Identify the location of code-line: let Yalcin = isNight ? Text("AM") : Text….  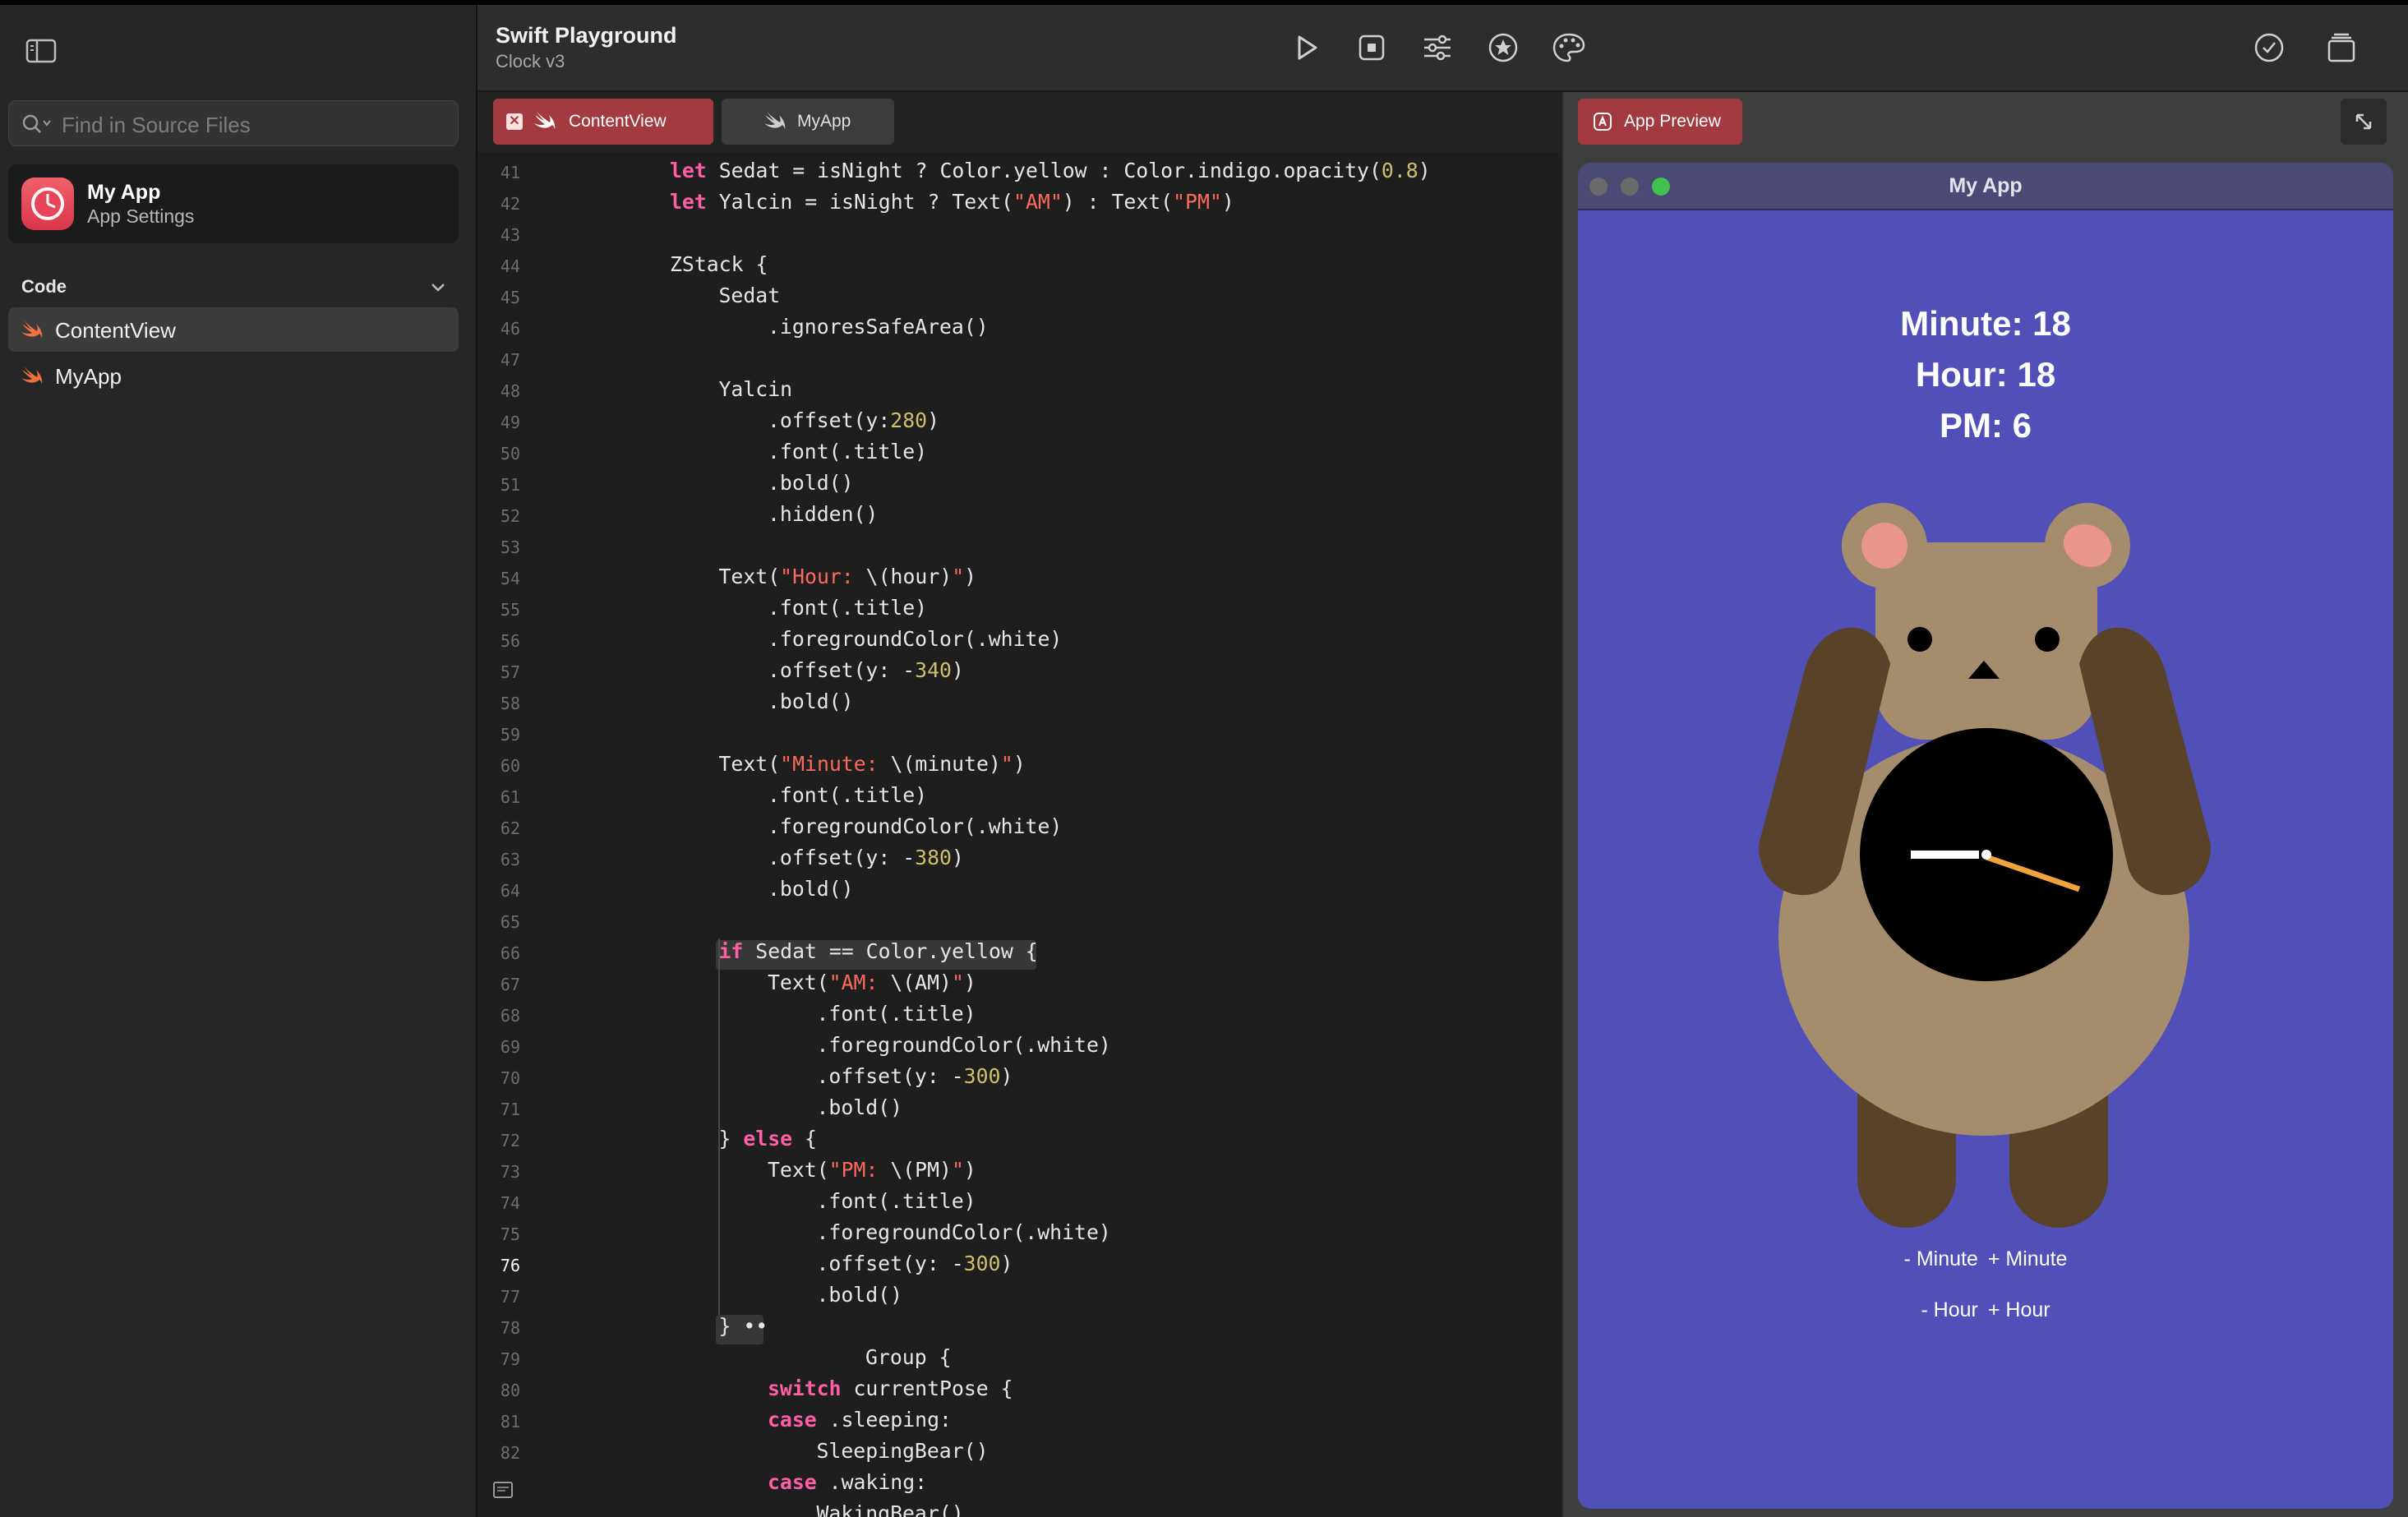
(952, 206).